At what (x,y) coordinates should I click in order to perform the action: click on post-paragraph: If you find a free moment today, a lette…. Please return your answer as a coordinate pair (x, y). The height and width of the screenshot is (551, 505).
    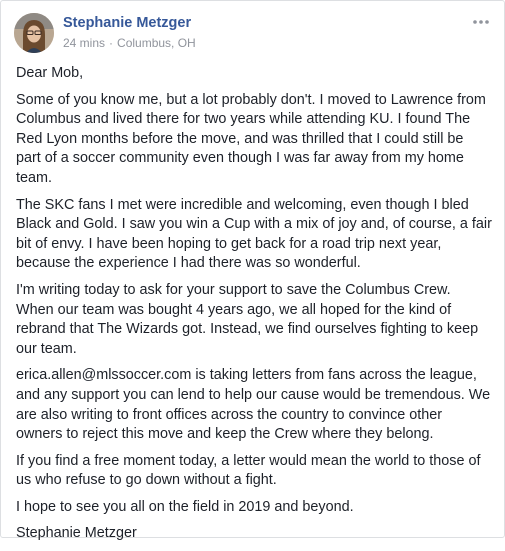
    Looking at the image, I should click on (248, 470).